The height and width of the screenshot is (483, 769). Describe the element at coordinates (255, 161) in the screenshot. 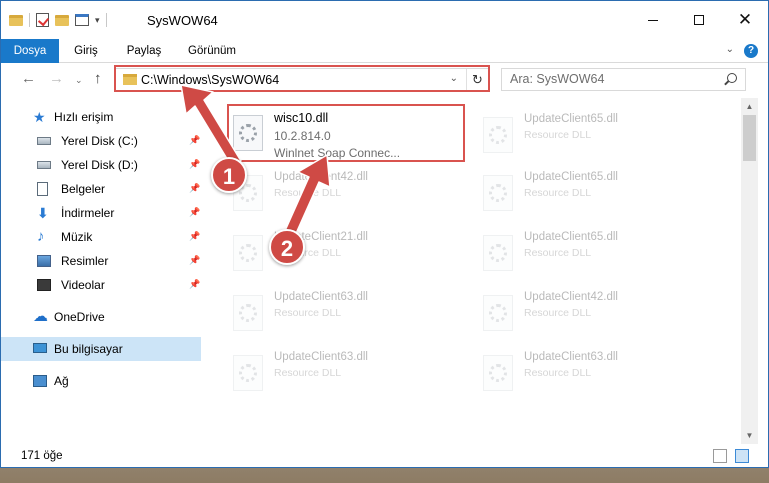

I see `annotation-arrows` at that location.